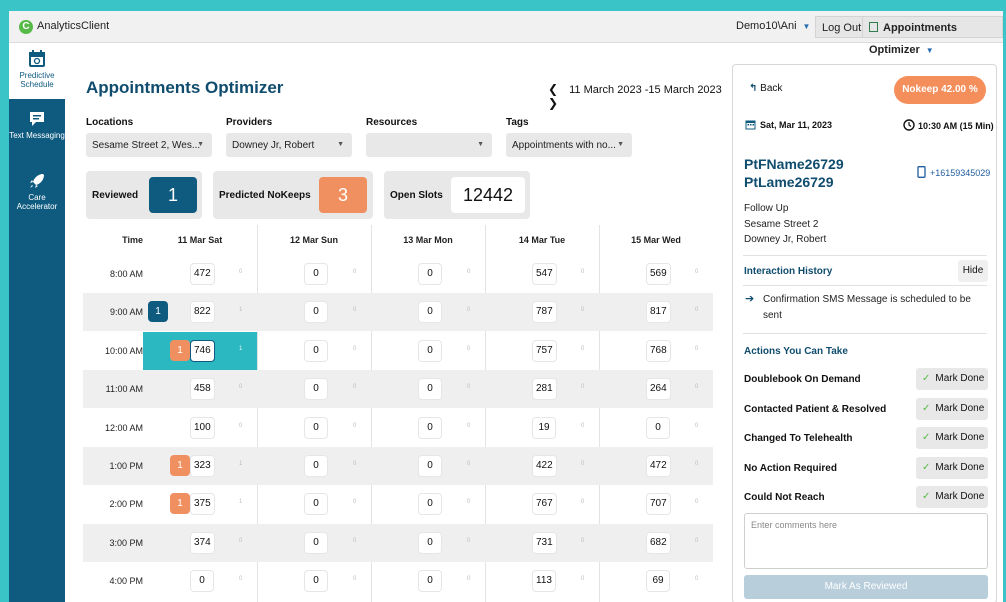 This screenshot has height=602, width=1006. What do you see at coordinates (200, 312) in the screenshot?
I see `schedule-cell: 1 822 1` at bounding box center [200, 312].